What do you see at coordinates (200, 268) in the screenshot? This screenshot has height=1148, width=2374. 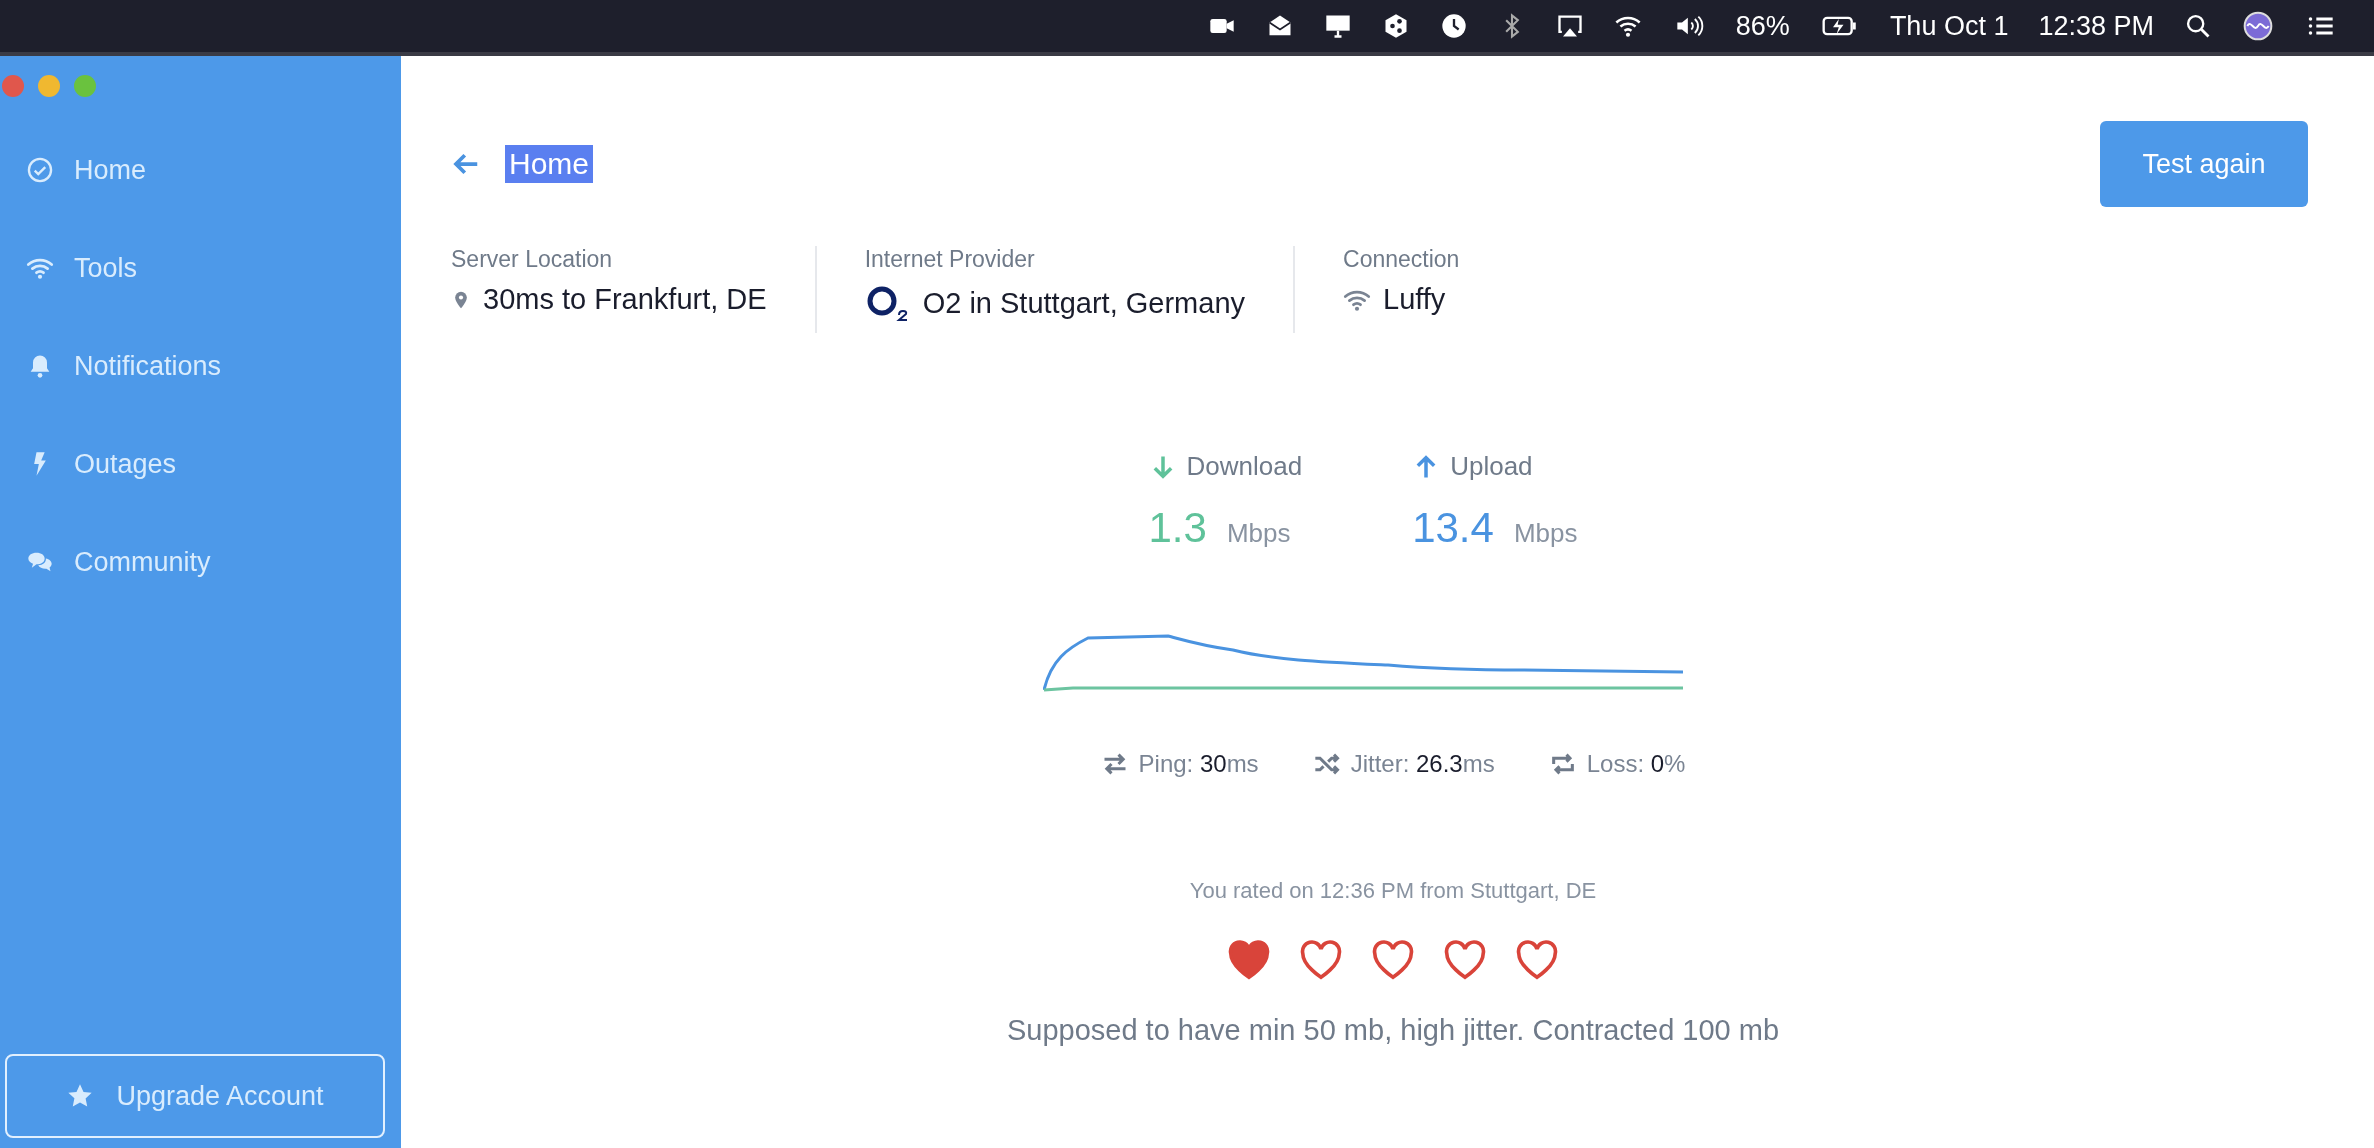 I see `sidebar-item: Tools` at bounding box center [200, 268].